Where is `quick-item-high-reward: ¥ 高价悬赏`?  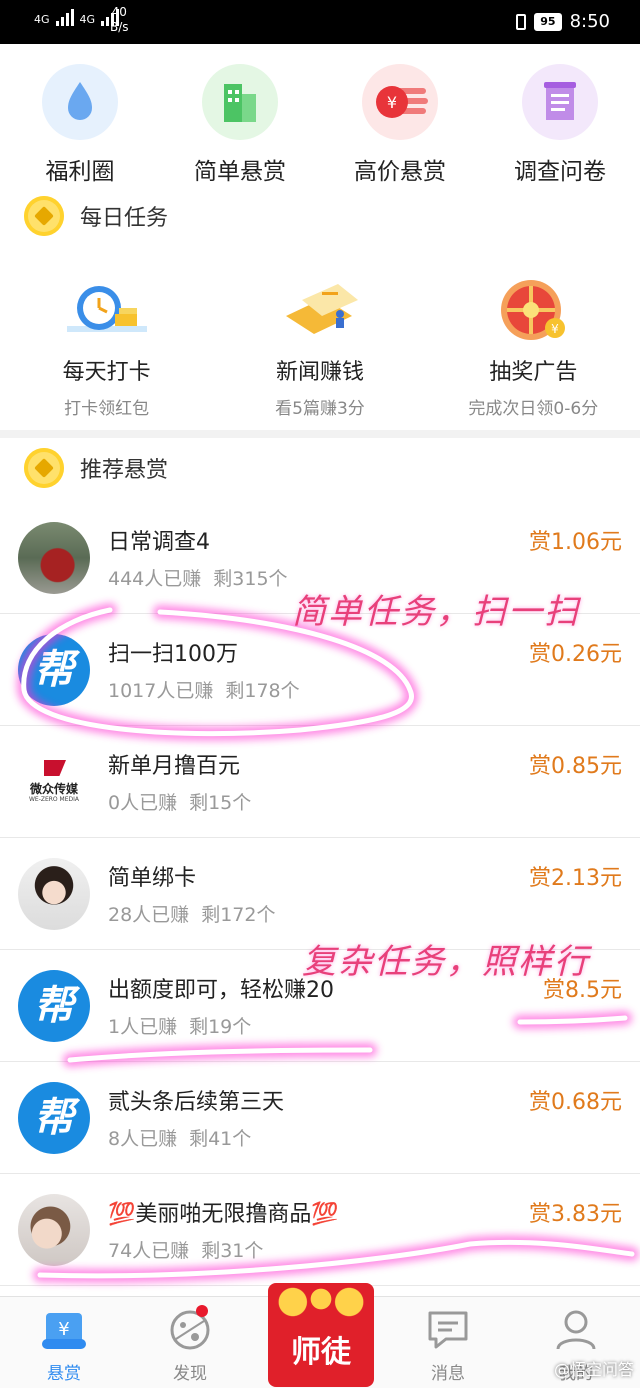
quick-item-high-reward: ¥ 高价悬赏 is located at coordinates (400, 125).